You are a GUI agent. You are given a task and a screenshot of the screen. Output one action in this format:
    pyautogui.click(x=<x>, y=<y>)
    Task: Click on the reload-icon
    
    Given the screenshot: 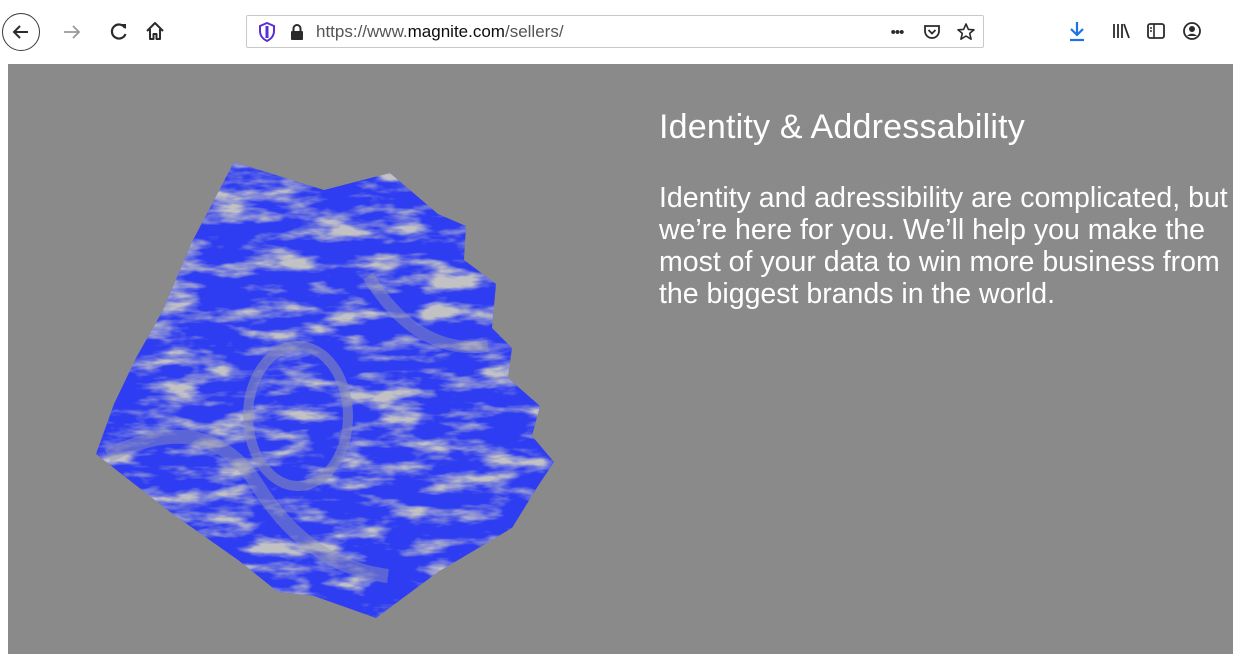 What is the action you would take?
    pyautogui.click(x=118, y=31)
    